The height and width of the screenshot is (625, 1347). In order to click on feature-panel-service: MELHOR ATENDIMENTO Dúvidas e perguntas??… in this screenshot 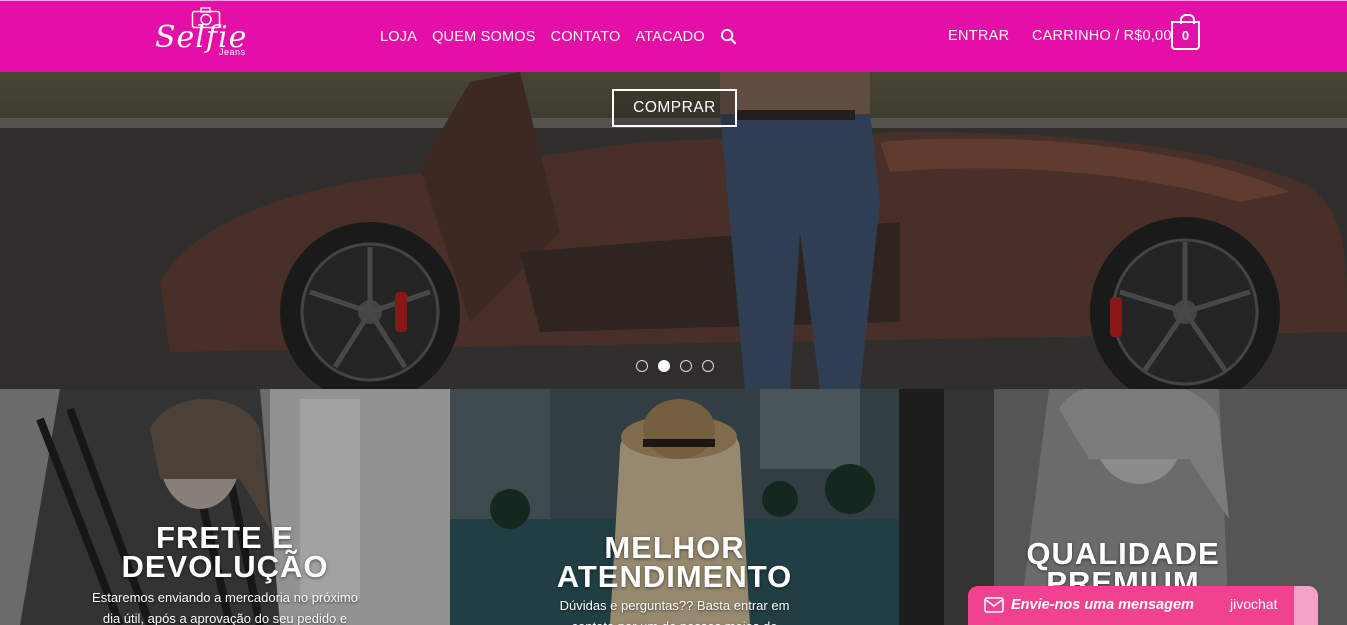, I will do `click(674, 507)`.